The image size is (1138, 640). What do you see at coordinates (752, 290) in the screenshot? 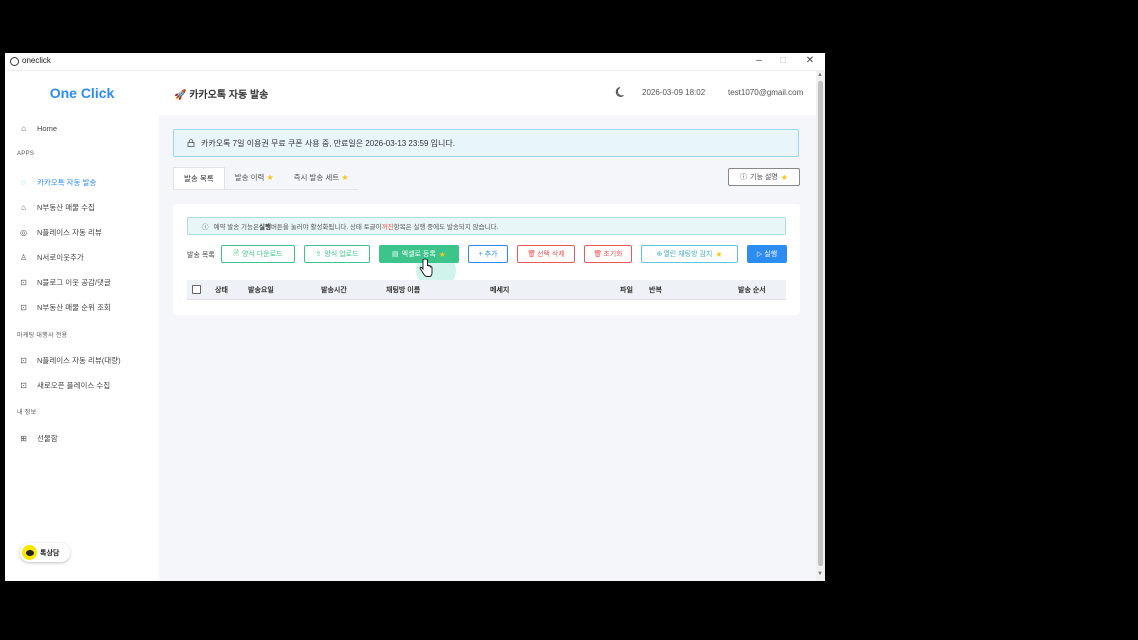
I see `col-send-order: 발송 순서` at bounding box center [752, 290].